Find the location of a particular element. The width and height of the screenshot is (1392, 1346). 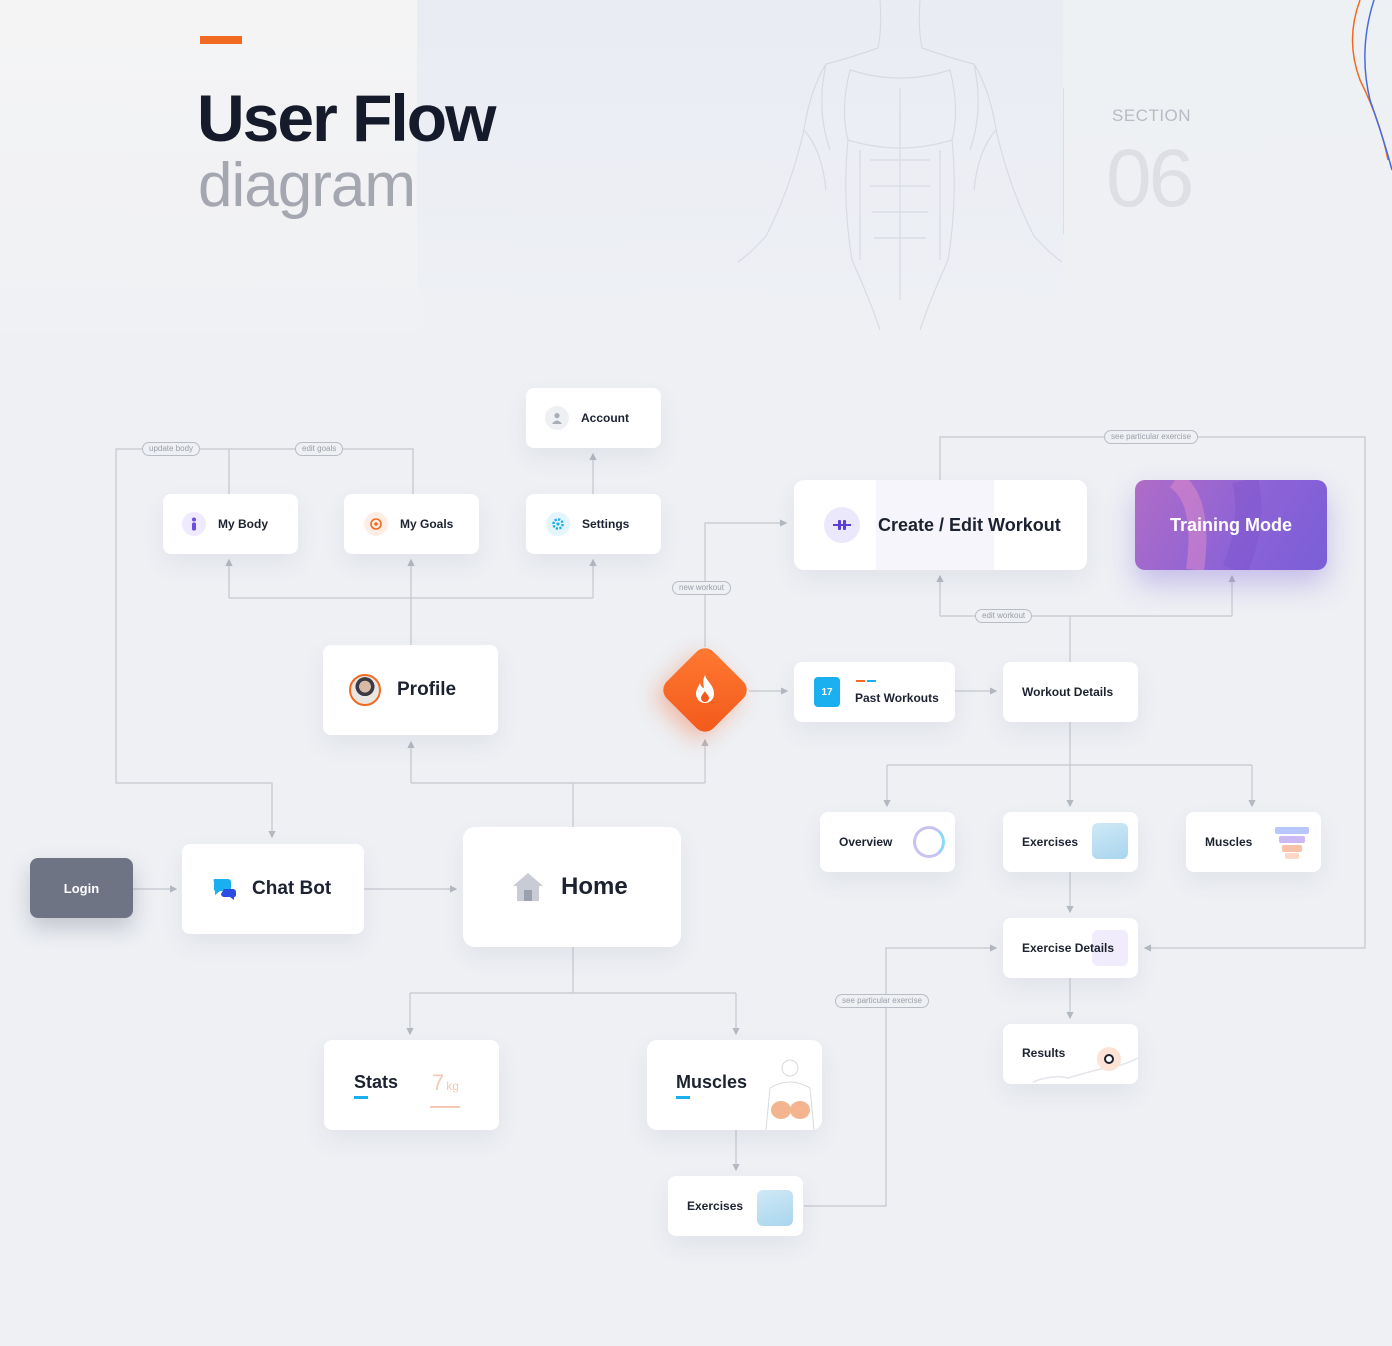

exercises-node: Exercises is located at coordinates (1070, 842).